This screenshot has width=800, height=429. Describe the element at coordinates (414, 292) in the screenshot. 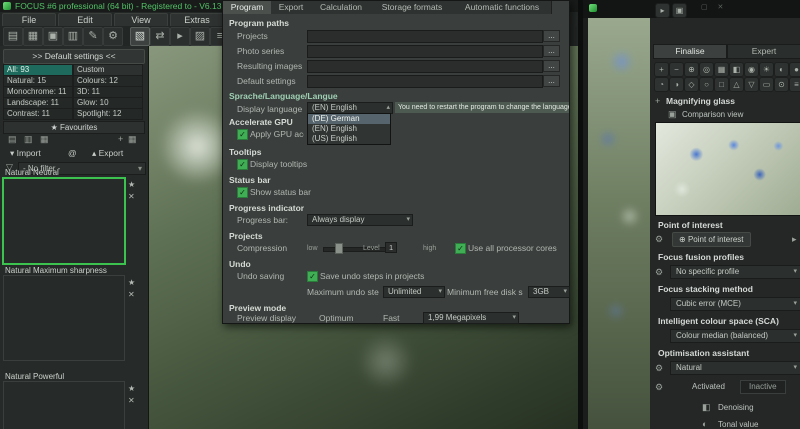

I see `max-undo-dropdown: Unlimited` at that location.